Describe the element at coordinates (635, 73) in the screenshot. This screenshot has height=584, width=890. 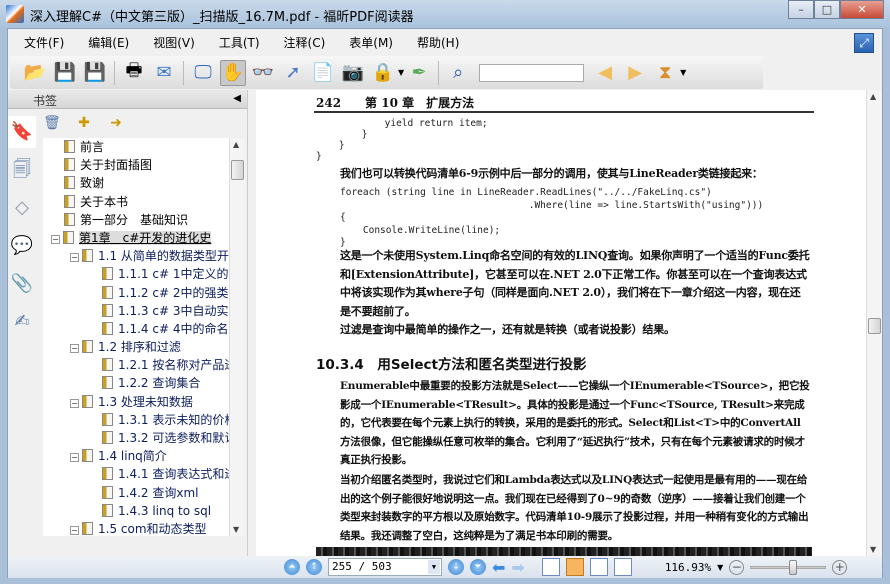
I see `find-next-icon: ▶` at that location.